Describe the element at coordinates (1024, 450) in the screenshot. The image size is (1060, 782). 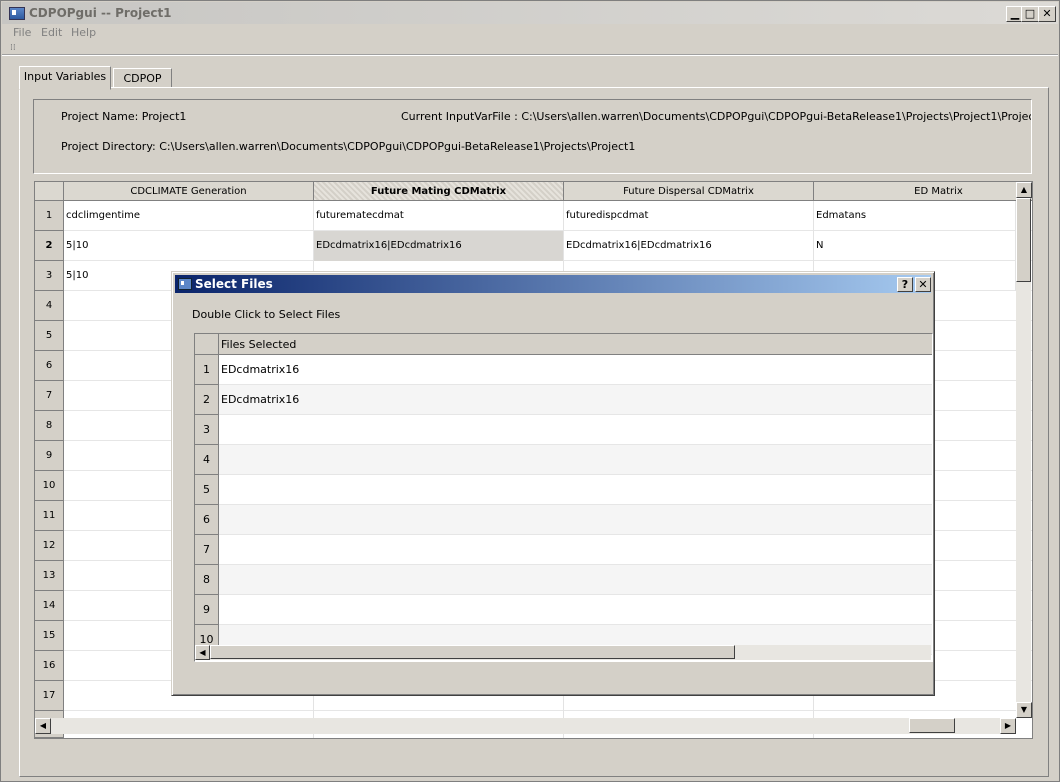
I see `table-vertical-scrollbar: ▲ ▼` at that location.